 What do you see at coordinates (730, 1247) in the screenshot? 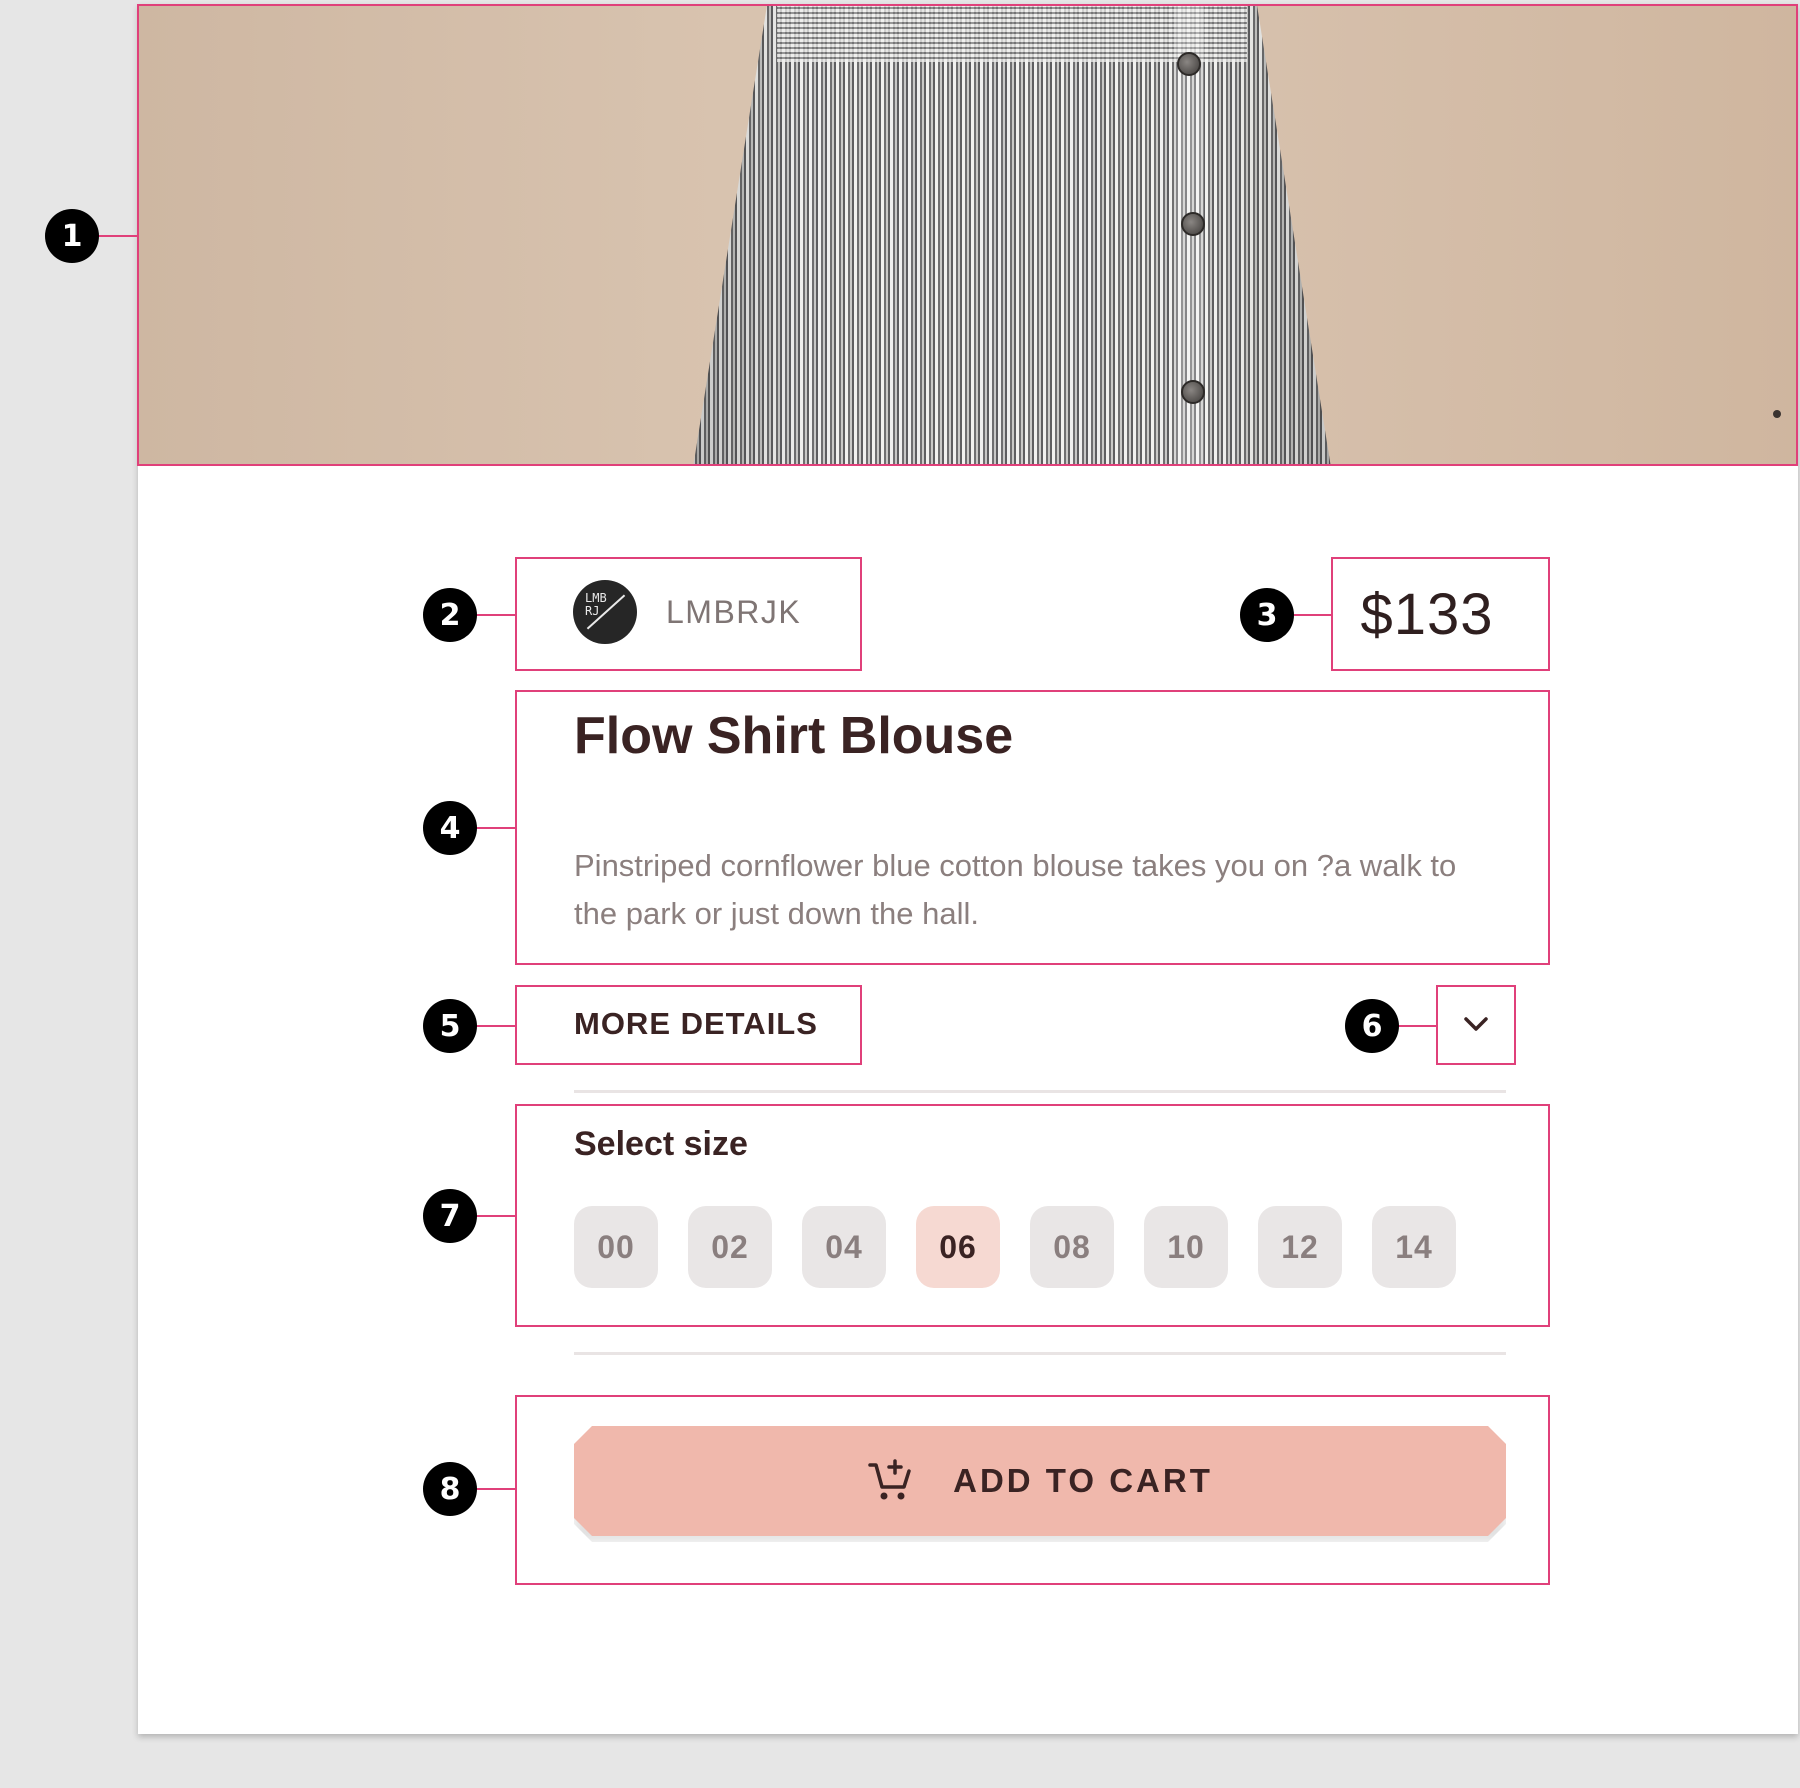
I see `size-chip-02: 02` at bounding box center [730, 1247].